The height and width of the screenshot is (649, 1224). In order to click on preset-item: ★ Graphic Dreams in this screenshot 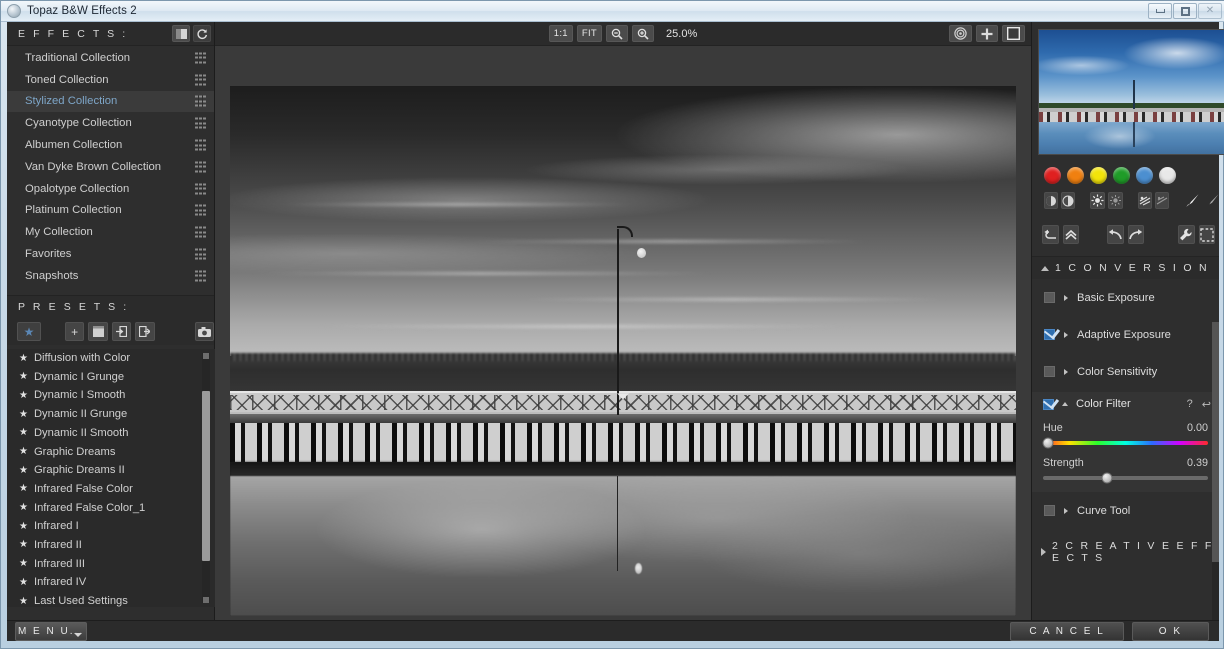, I will do `click(111, 451)`.